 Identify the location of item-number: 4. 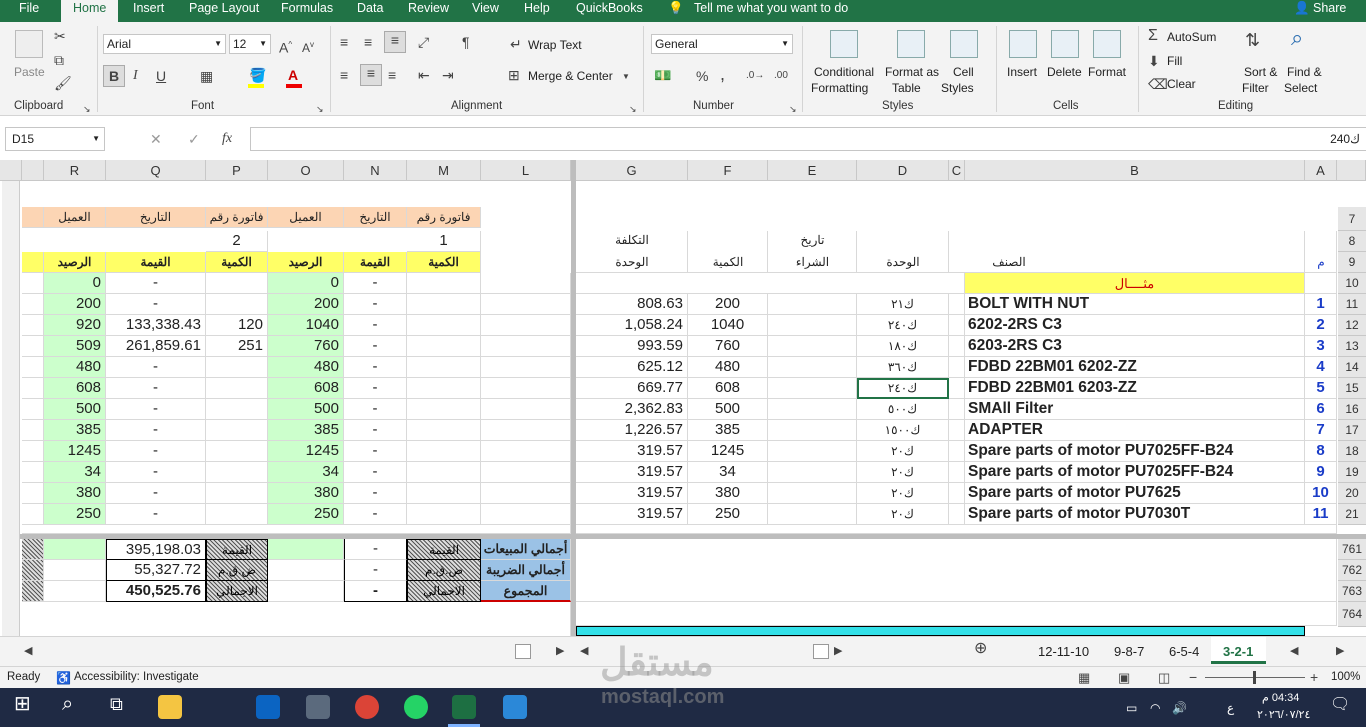
(1321, 367).